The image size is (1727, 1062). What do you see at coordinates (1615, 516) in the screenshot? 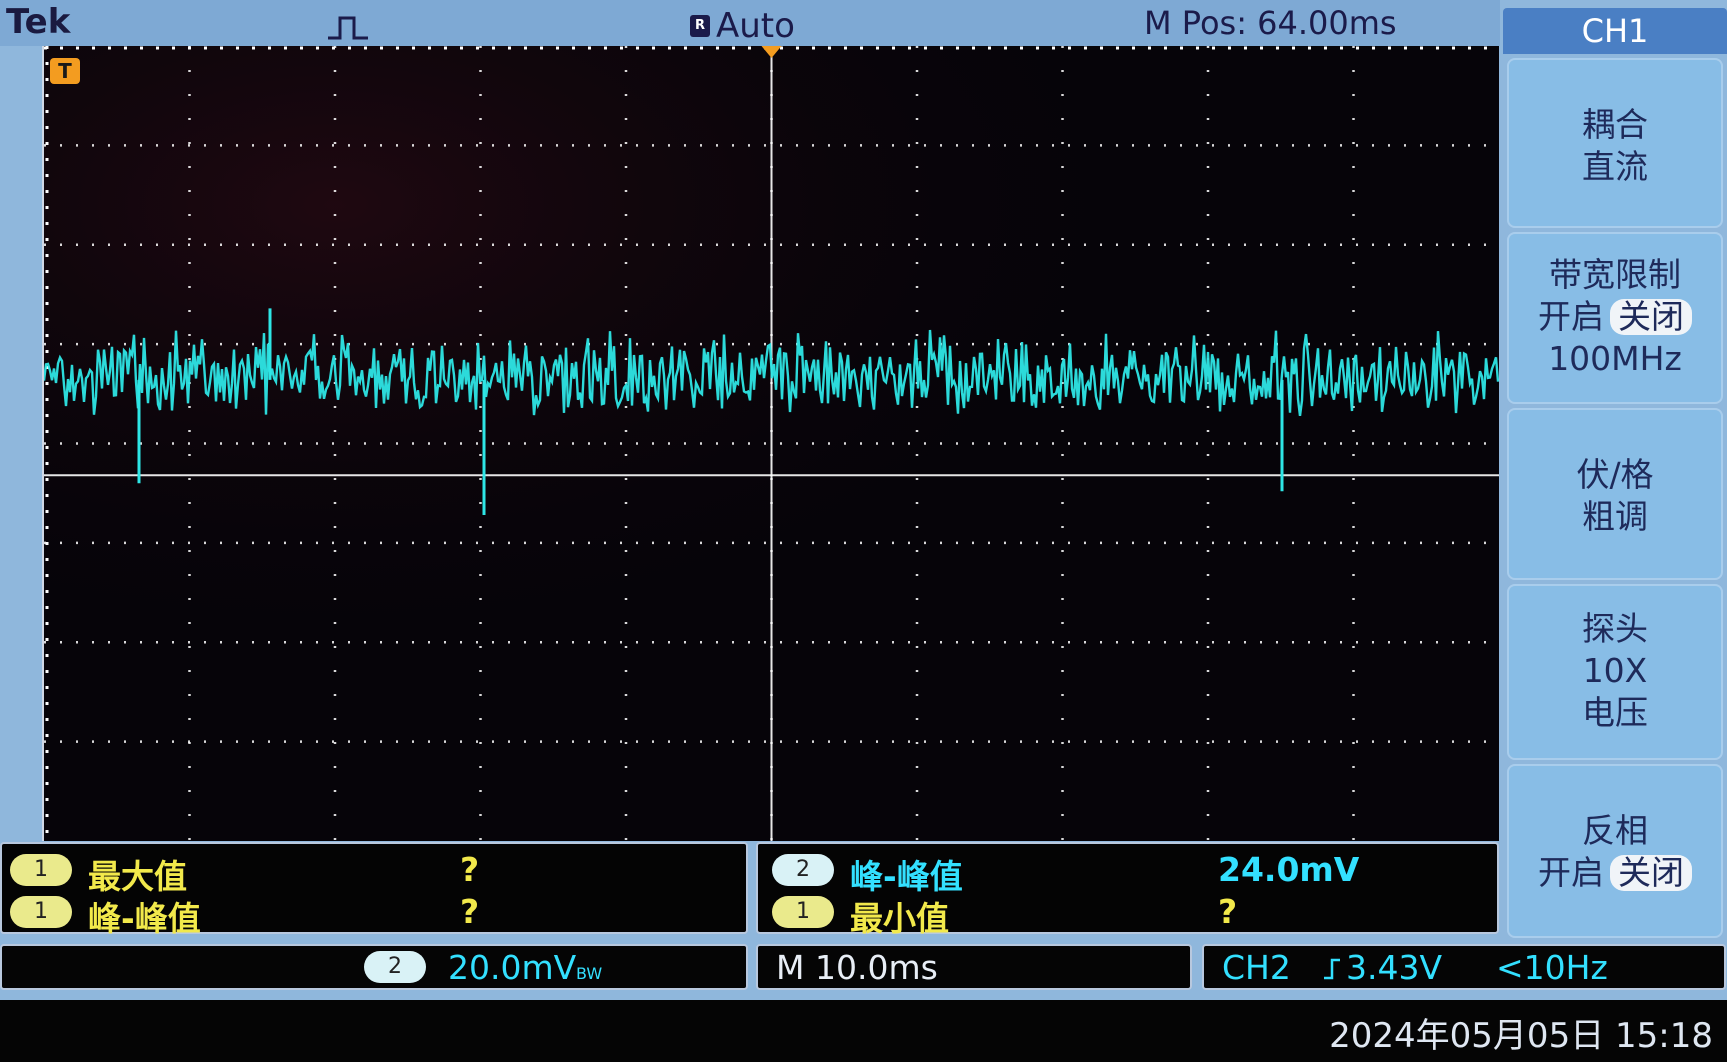
I see `volts-div-value: 粗调` at bounding box center [1615, 516].